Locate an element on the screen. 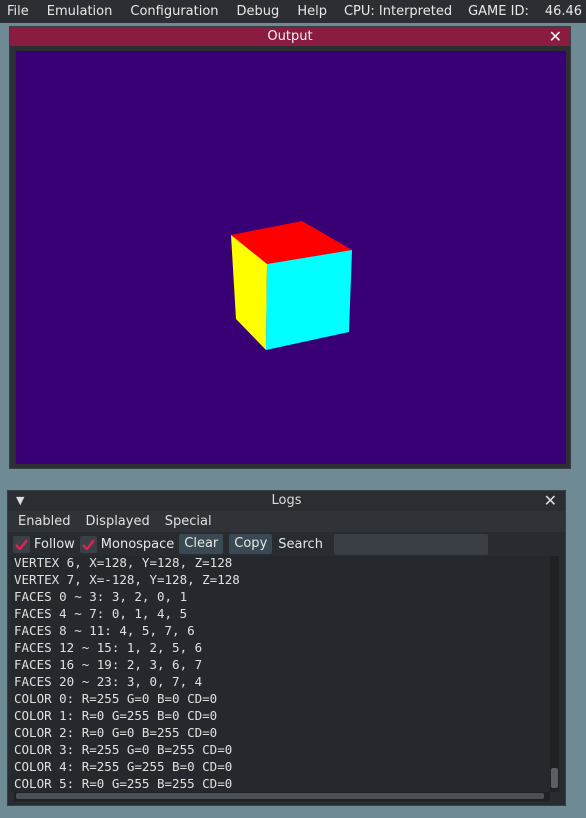  menu-configuration: Configuration is located at coordinates (174, 11).